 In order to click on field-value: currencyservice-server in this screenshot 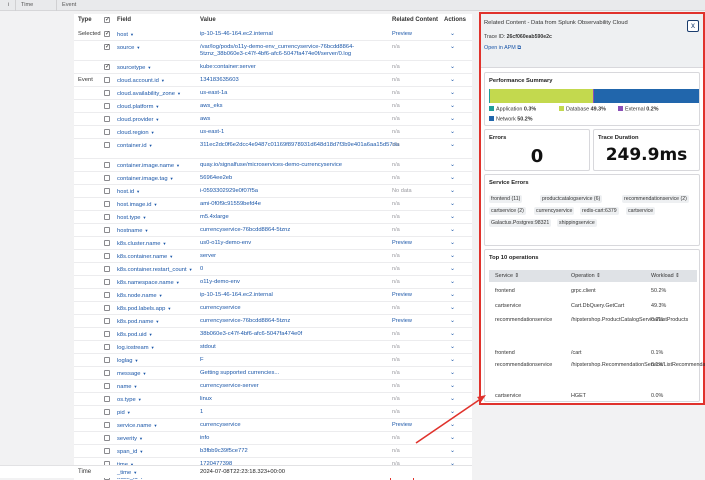, I will do `click(229, 386)`.